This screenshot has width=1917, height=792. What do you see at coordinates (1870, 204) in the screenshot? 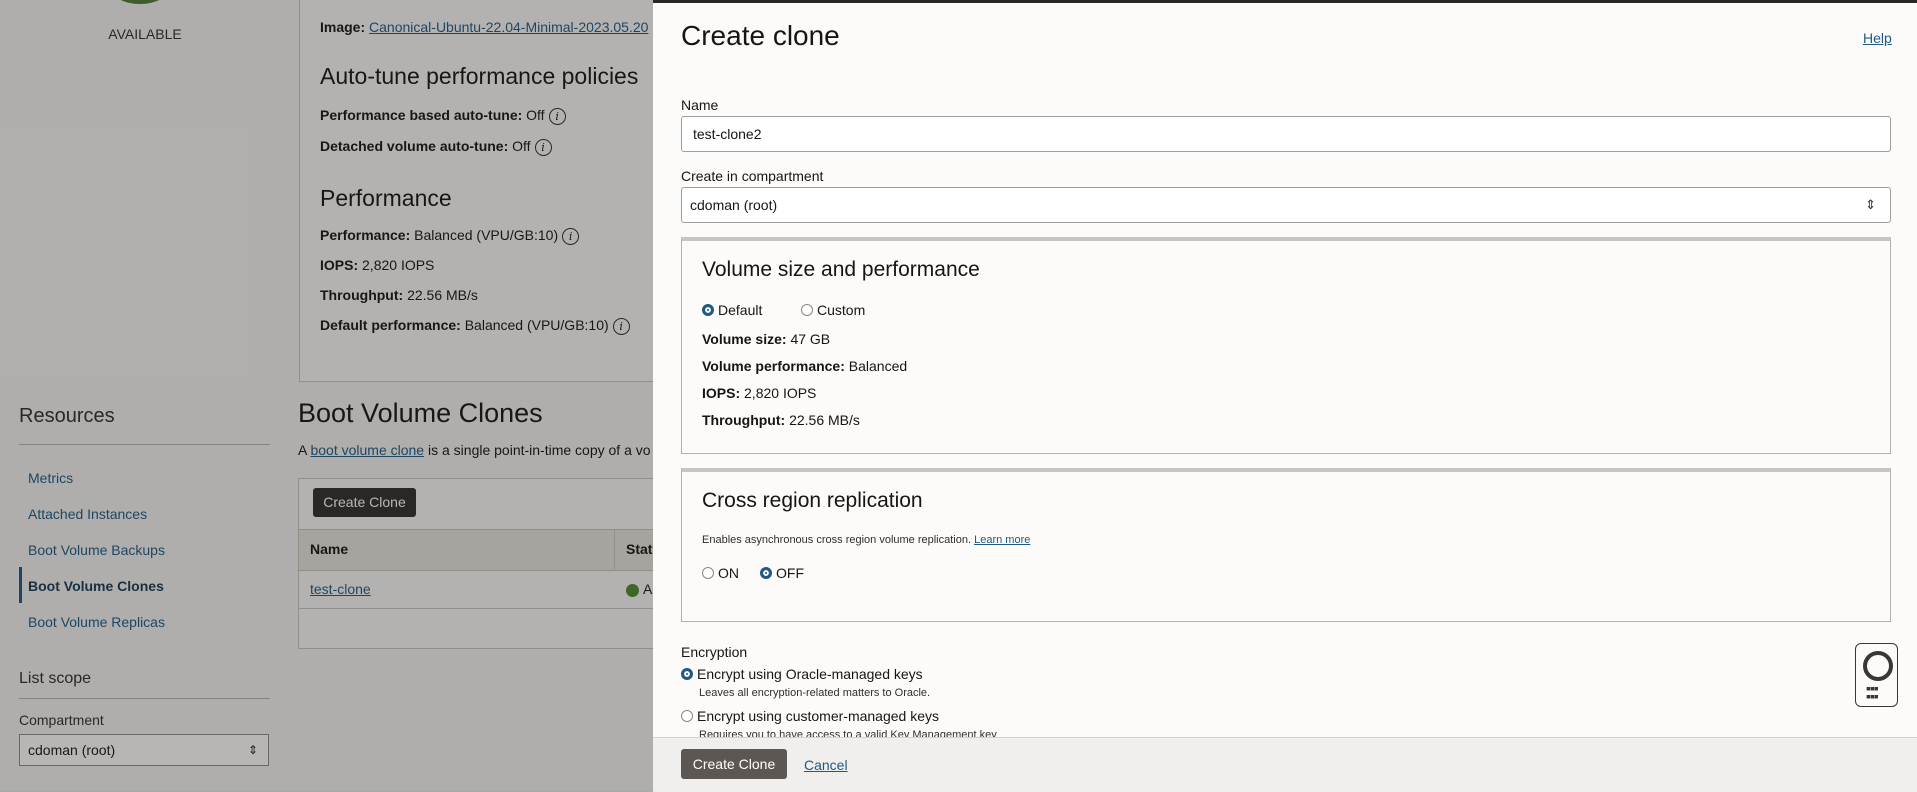
I see `chevron-updown-icon: ⇕` at bounding box center [1870, 204].